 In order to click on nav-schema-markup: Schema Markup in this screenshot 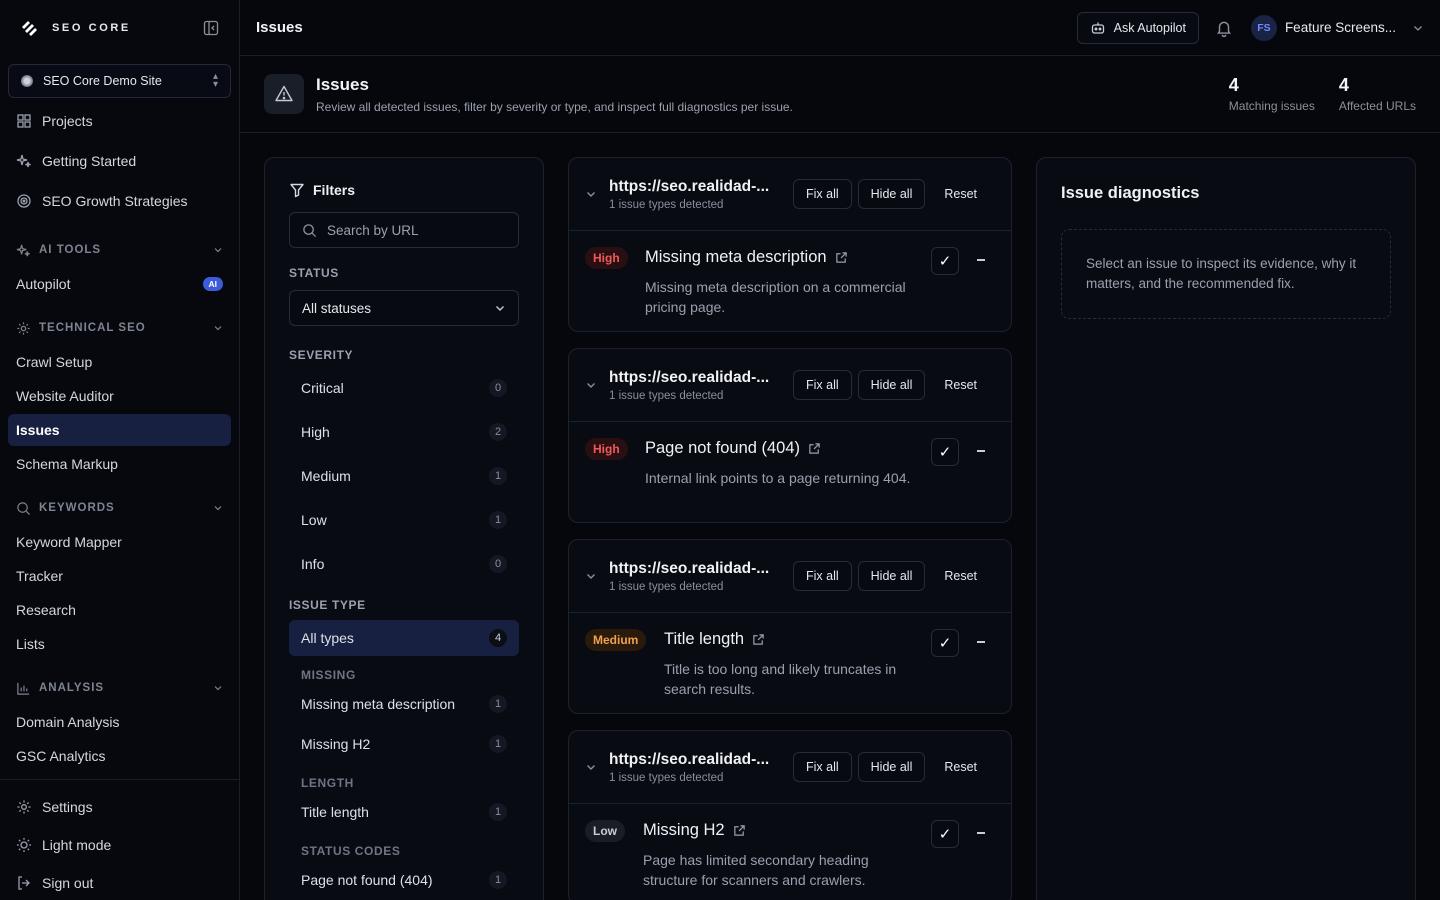, I will do `click(119, 464)`.